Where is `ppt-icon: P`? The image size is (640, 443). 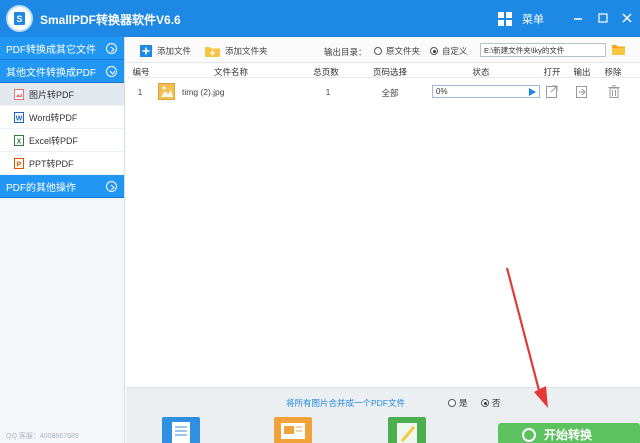
ppt-icon: P is located at coordinates (19, 163).